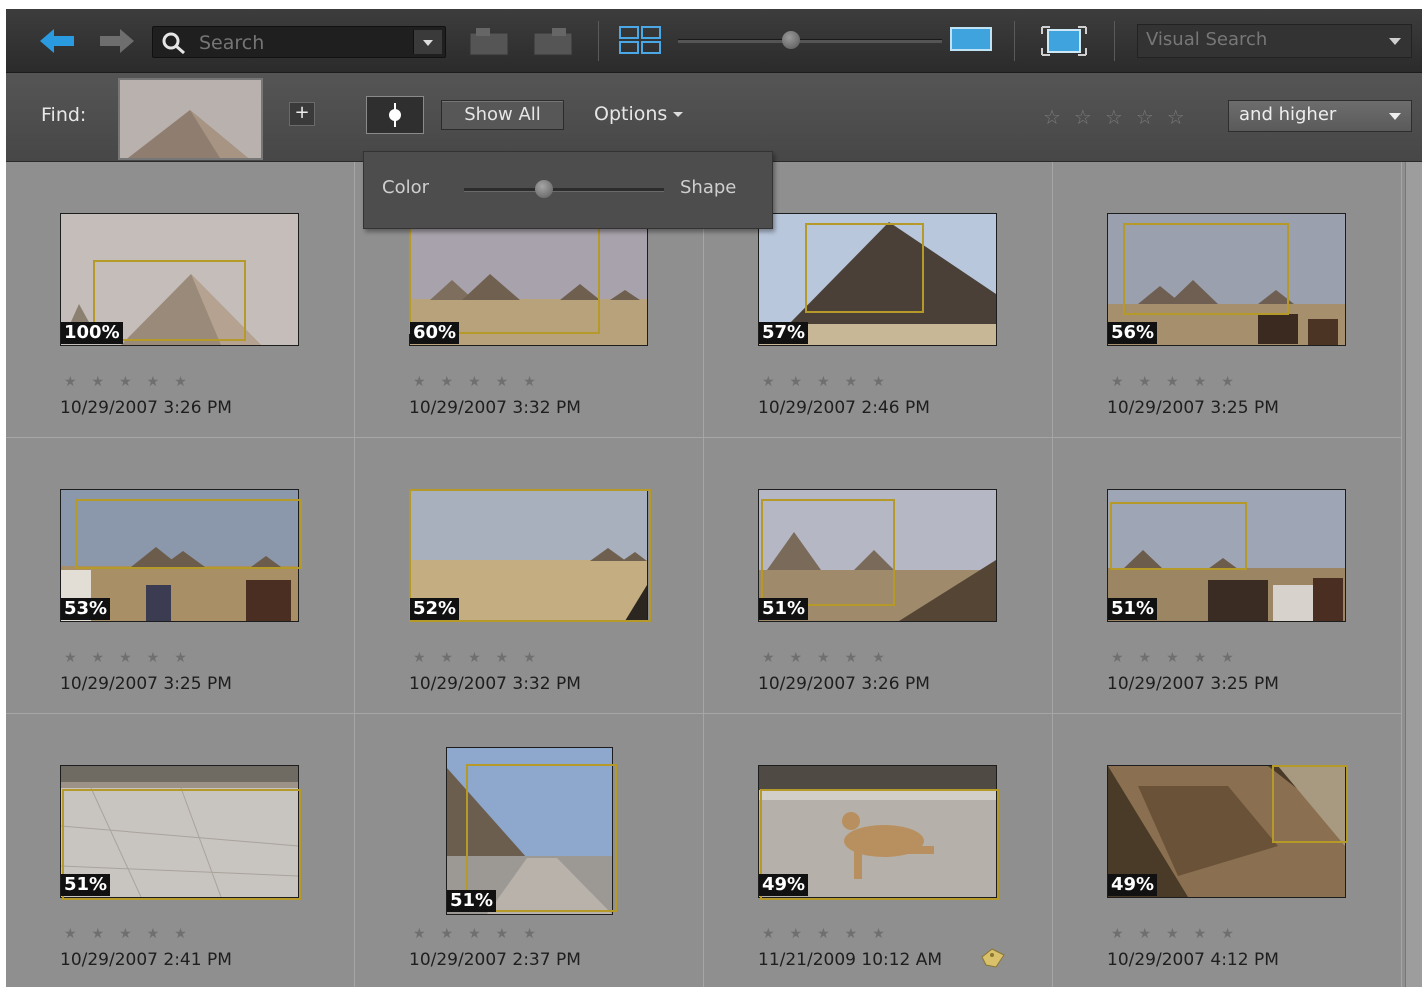 This screenshot has height=987, width=1426. I want to click on back-arrow-icon, so click(56, 41).